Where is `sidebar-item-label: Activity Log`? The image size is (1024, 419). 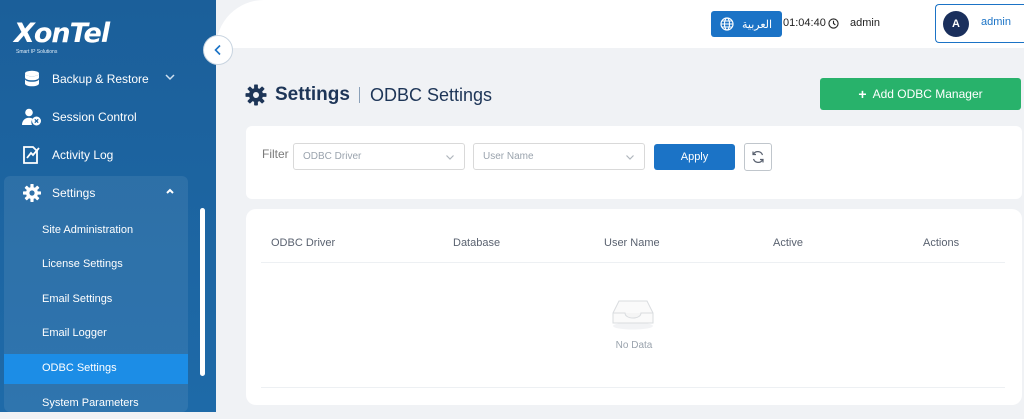 sidebar-item-label: Activity Log is located at coordinates (83, 155).